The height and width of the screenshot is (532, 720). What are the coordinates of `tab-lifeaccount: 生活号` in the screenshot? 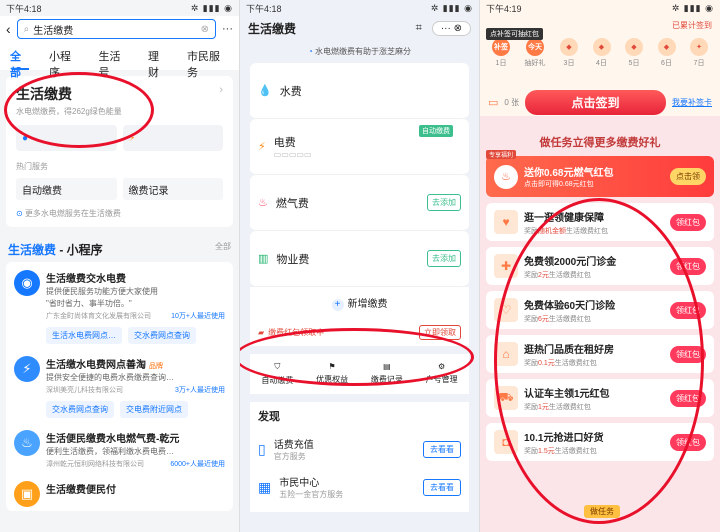 It's located at (115, 63).